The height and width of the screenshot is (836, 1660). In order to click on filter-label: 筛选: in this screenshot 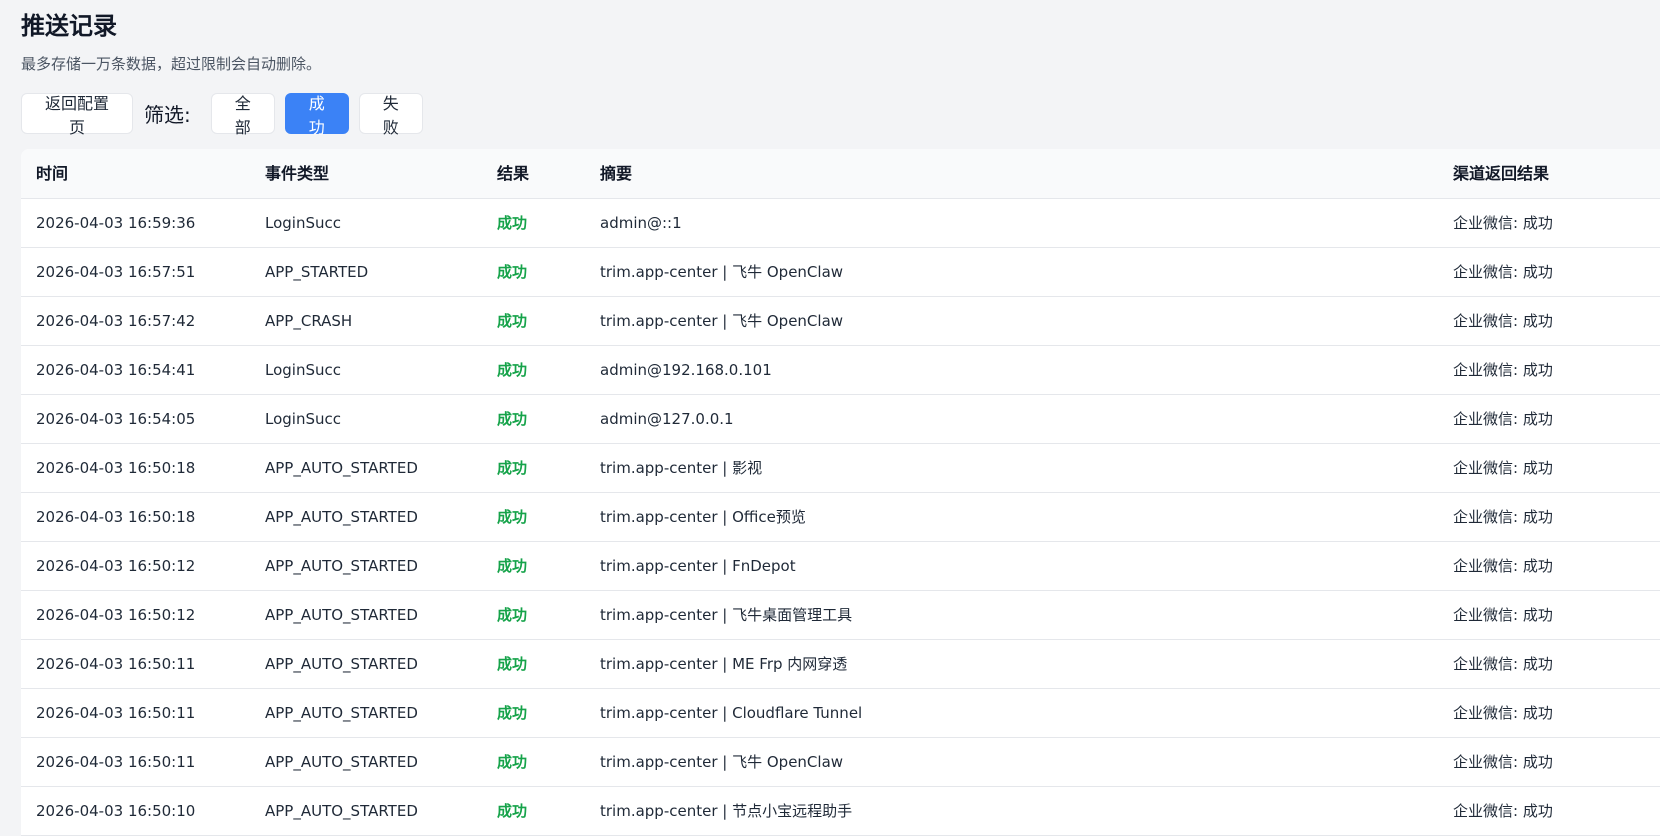, I will do `click(167, 115)`.